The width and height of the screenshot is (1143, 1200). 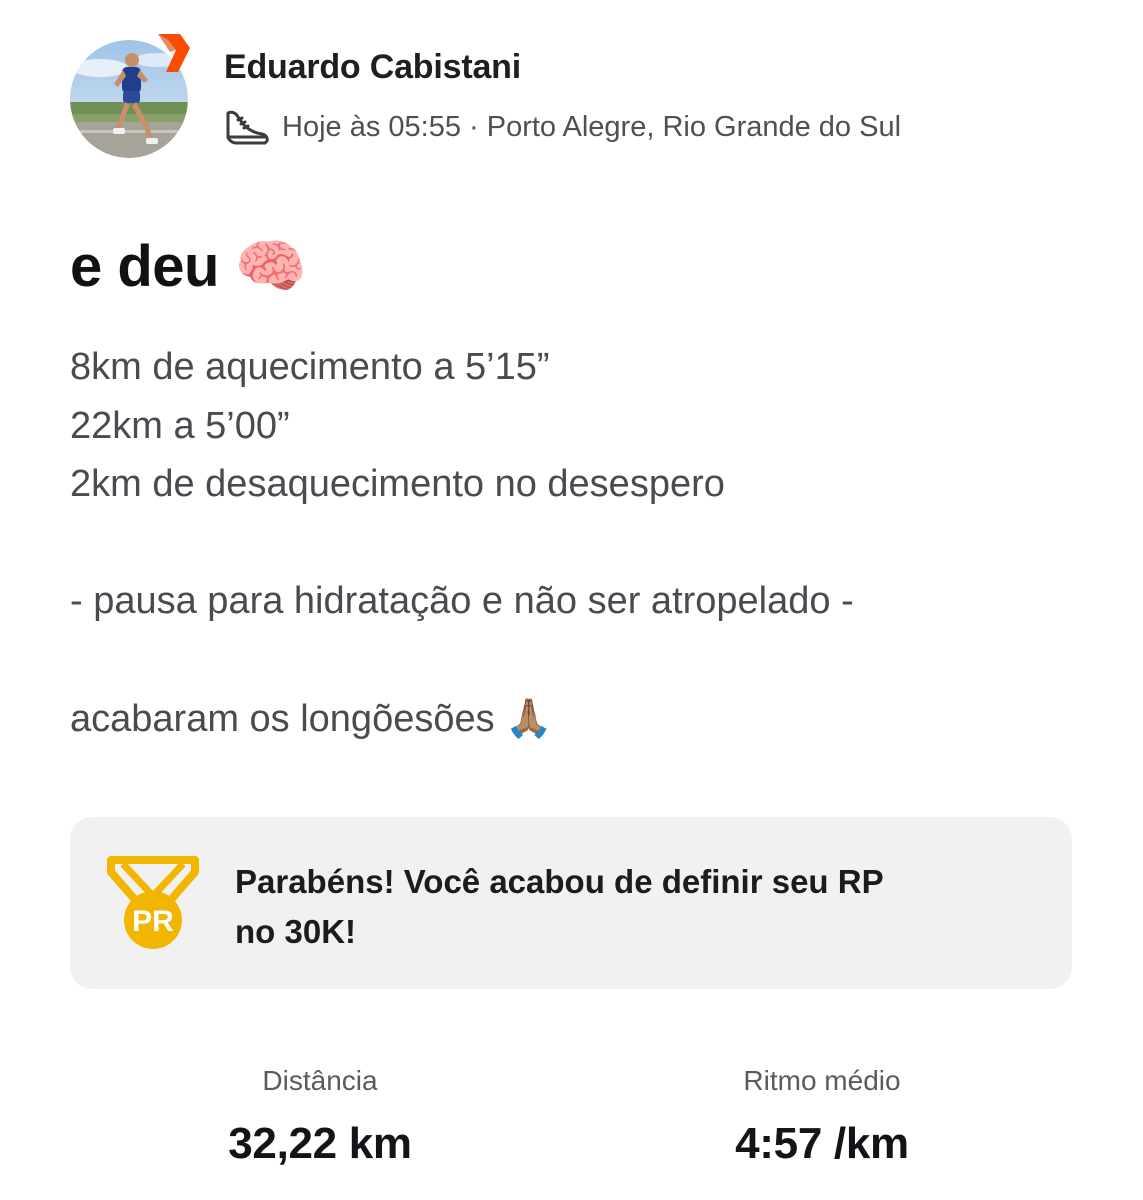 I want to click on description-line-text: acabaram os longõesões, so click(x=282, y=719).